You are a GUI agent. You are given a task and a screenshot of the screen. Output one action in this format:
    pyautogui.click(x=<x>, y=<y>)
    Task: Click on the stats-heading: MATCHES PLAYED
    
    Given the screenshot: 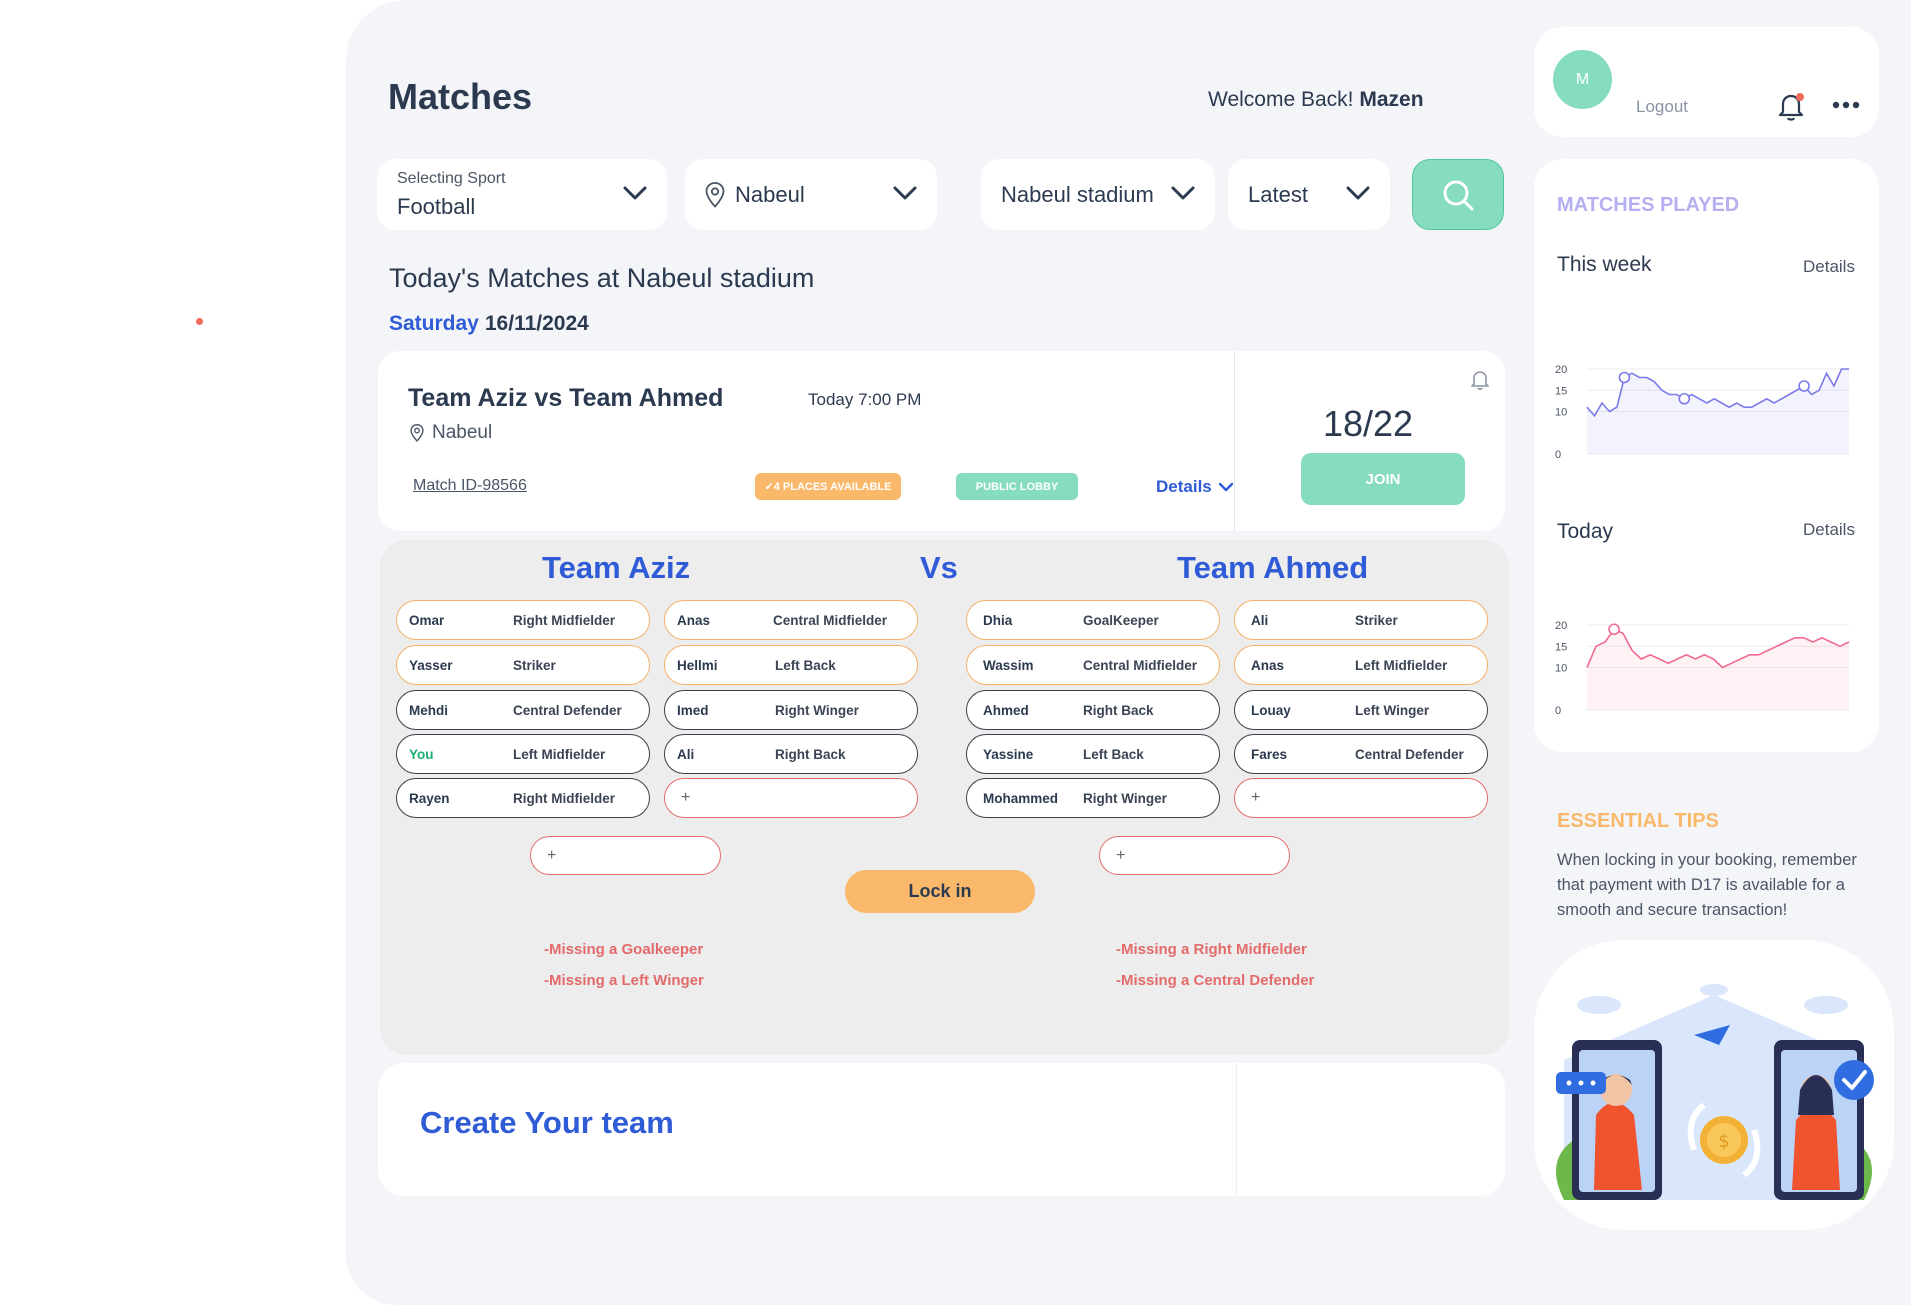 What is the action you would take?
    pyautogui.click(x=1648, y=205)
    